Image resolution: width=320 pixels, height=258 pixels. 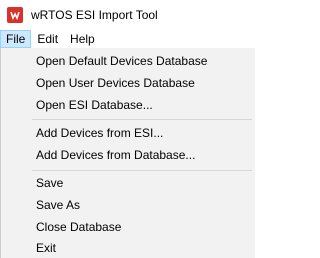 What do you see at coordinates (128, 183) in the screenshot?
I see `menu-item-save: Save` at bounding box center [128, 183].